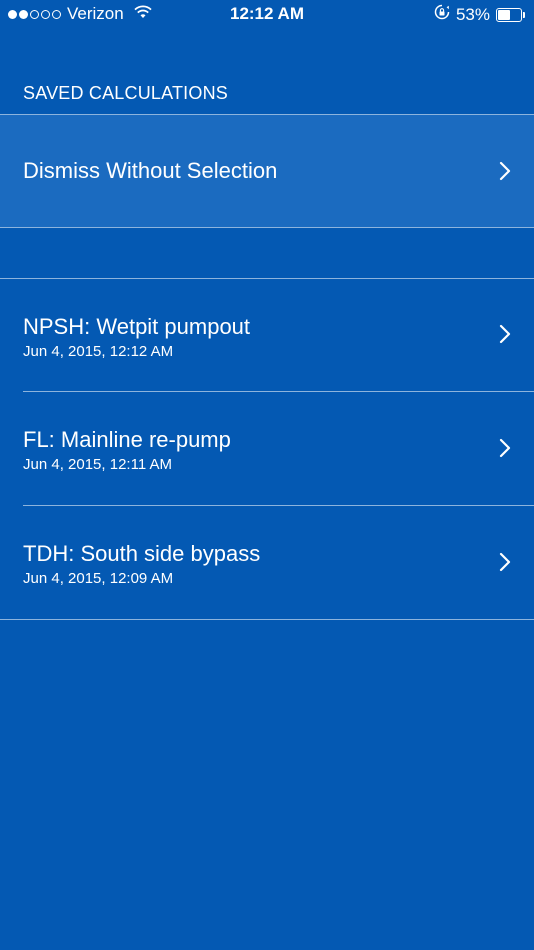  I want to click on calculation-date: Jun 4, 2015, 12:09 AM, so click(98, 578).